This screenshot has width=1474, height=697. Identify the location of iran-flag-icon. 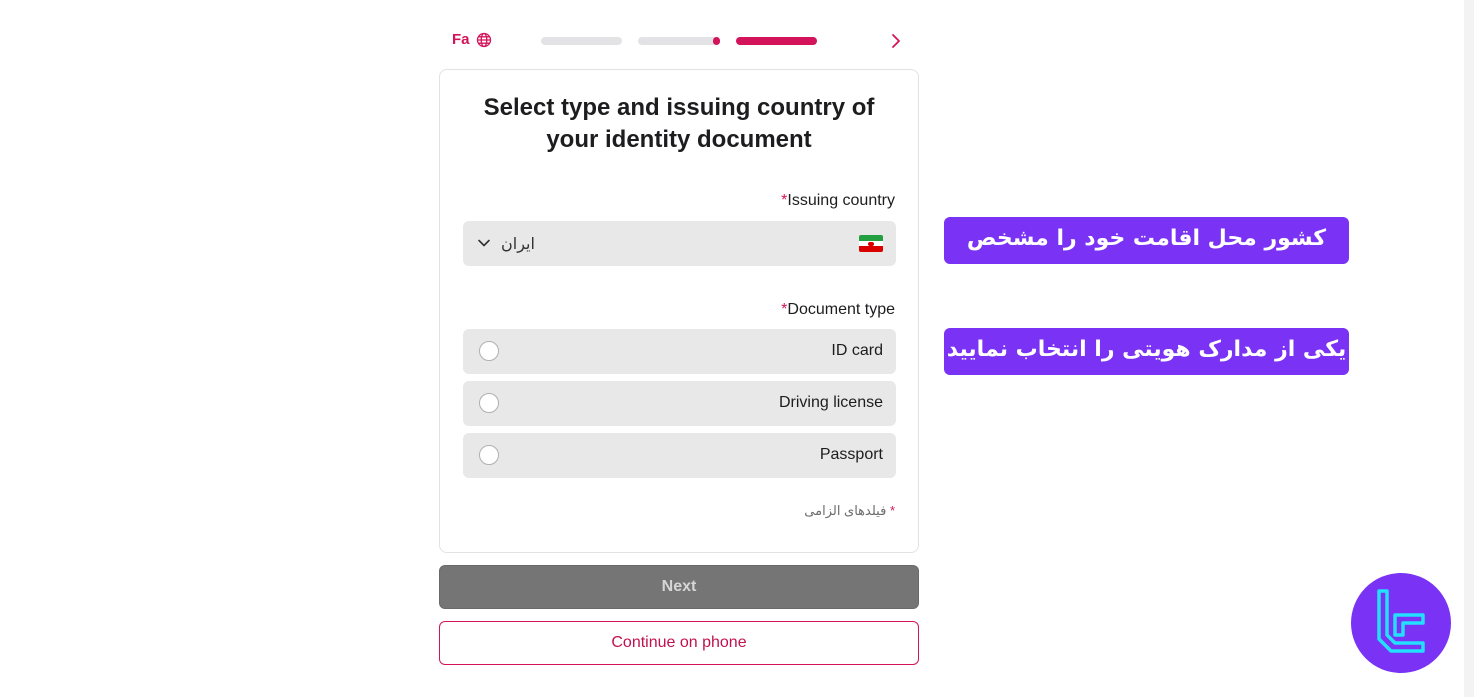
(871, 243).